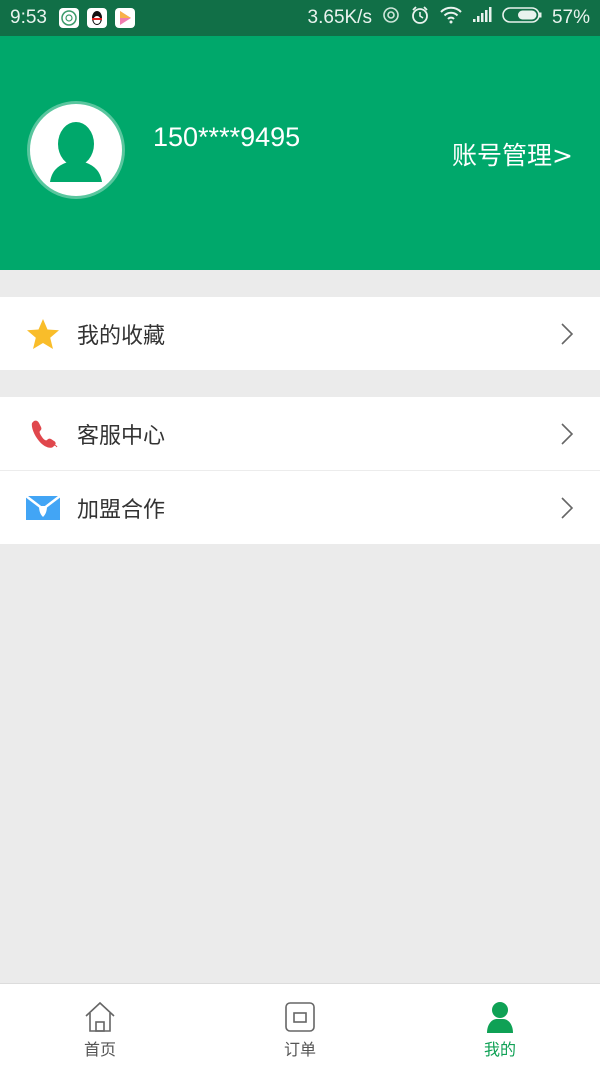 The width and height of the screenshot is (600, 1068). Describe the element at coordinates (100, 1016) in the screenshot. I see `home-icon` at that location.